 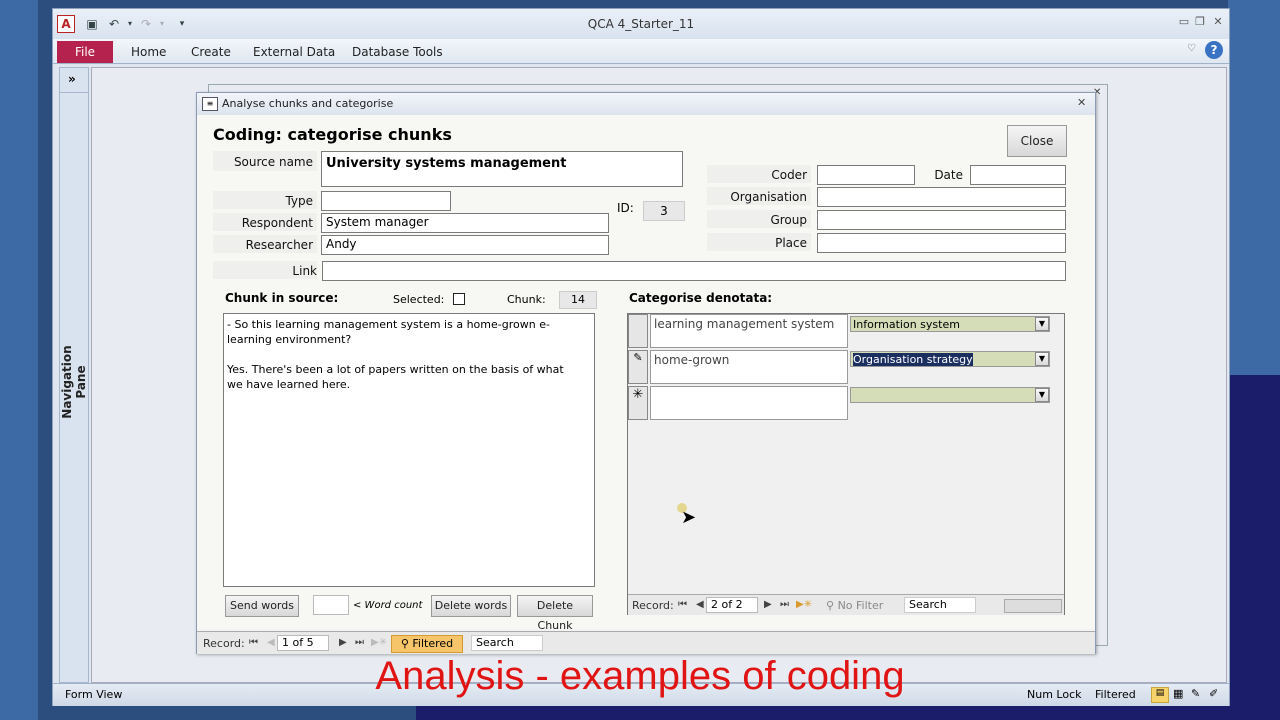 I want to click on chunk-text-blank, so click(x=409, y=354).